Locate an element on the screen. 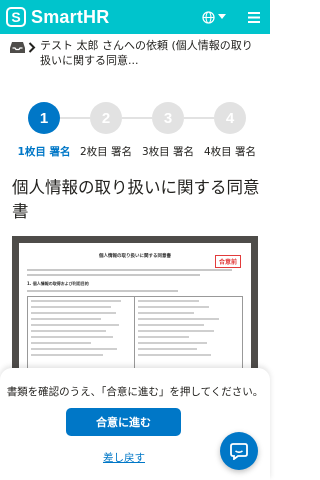  step-1-circle: 1 is located at coordinates (44, 118).